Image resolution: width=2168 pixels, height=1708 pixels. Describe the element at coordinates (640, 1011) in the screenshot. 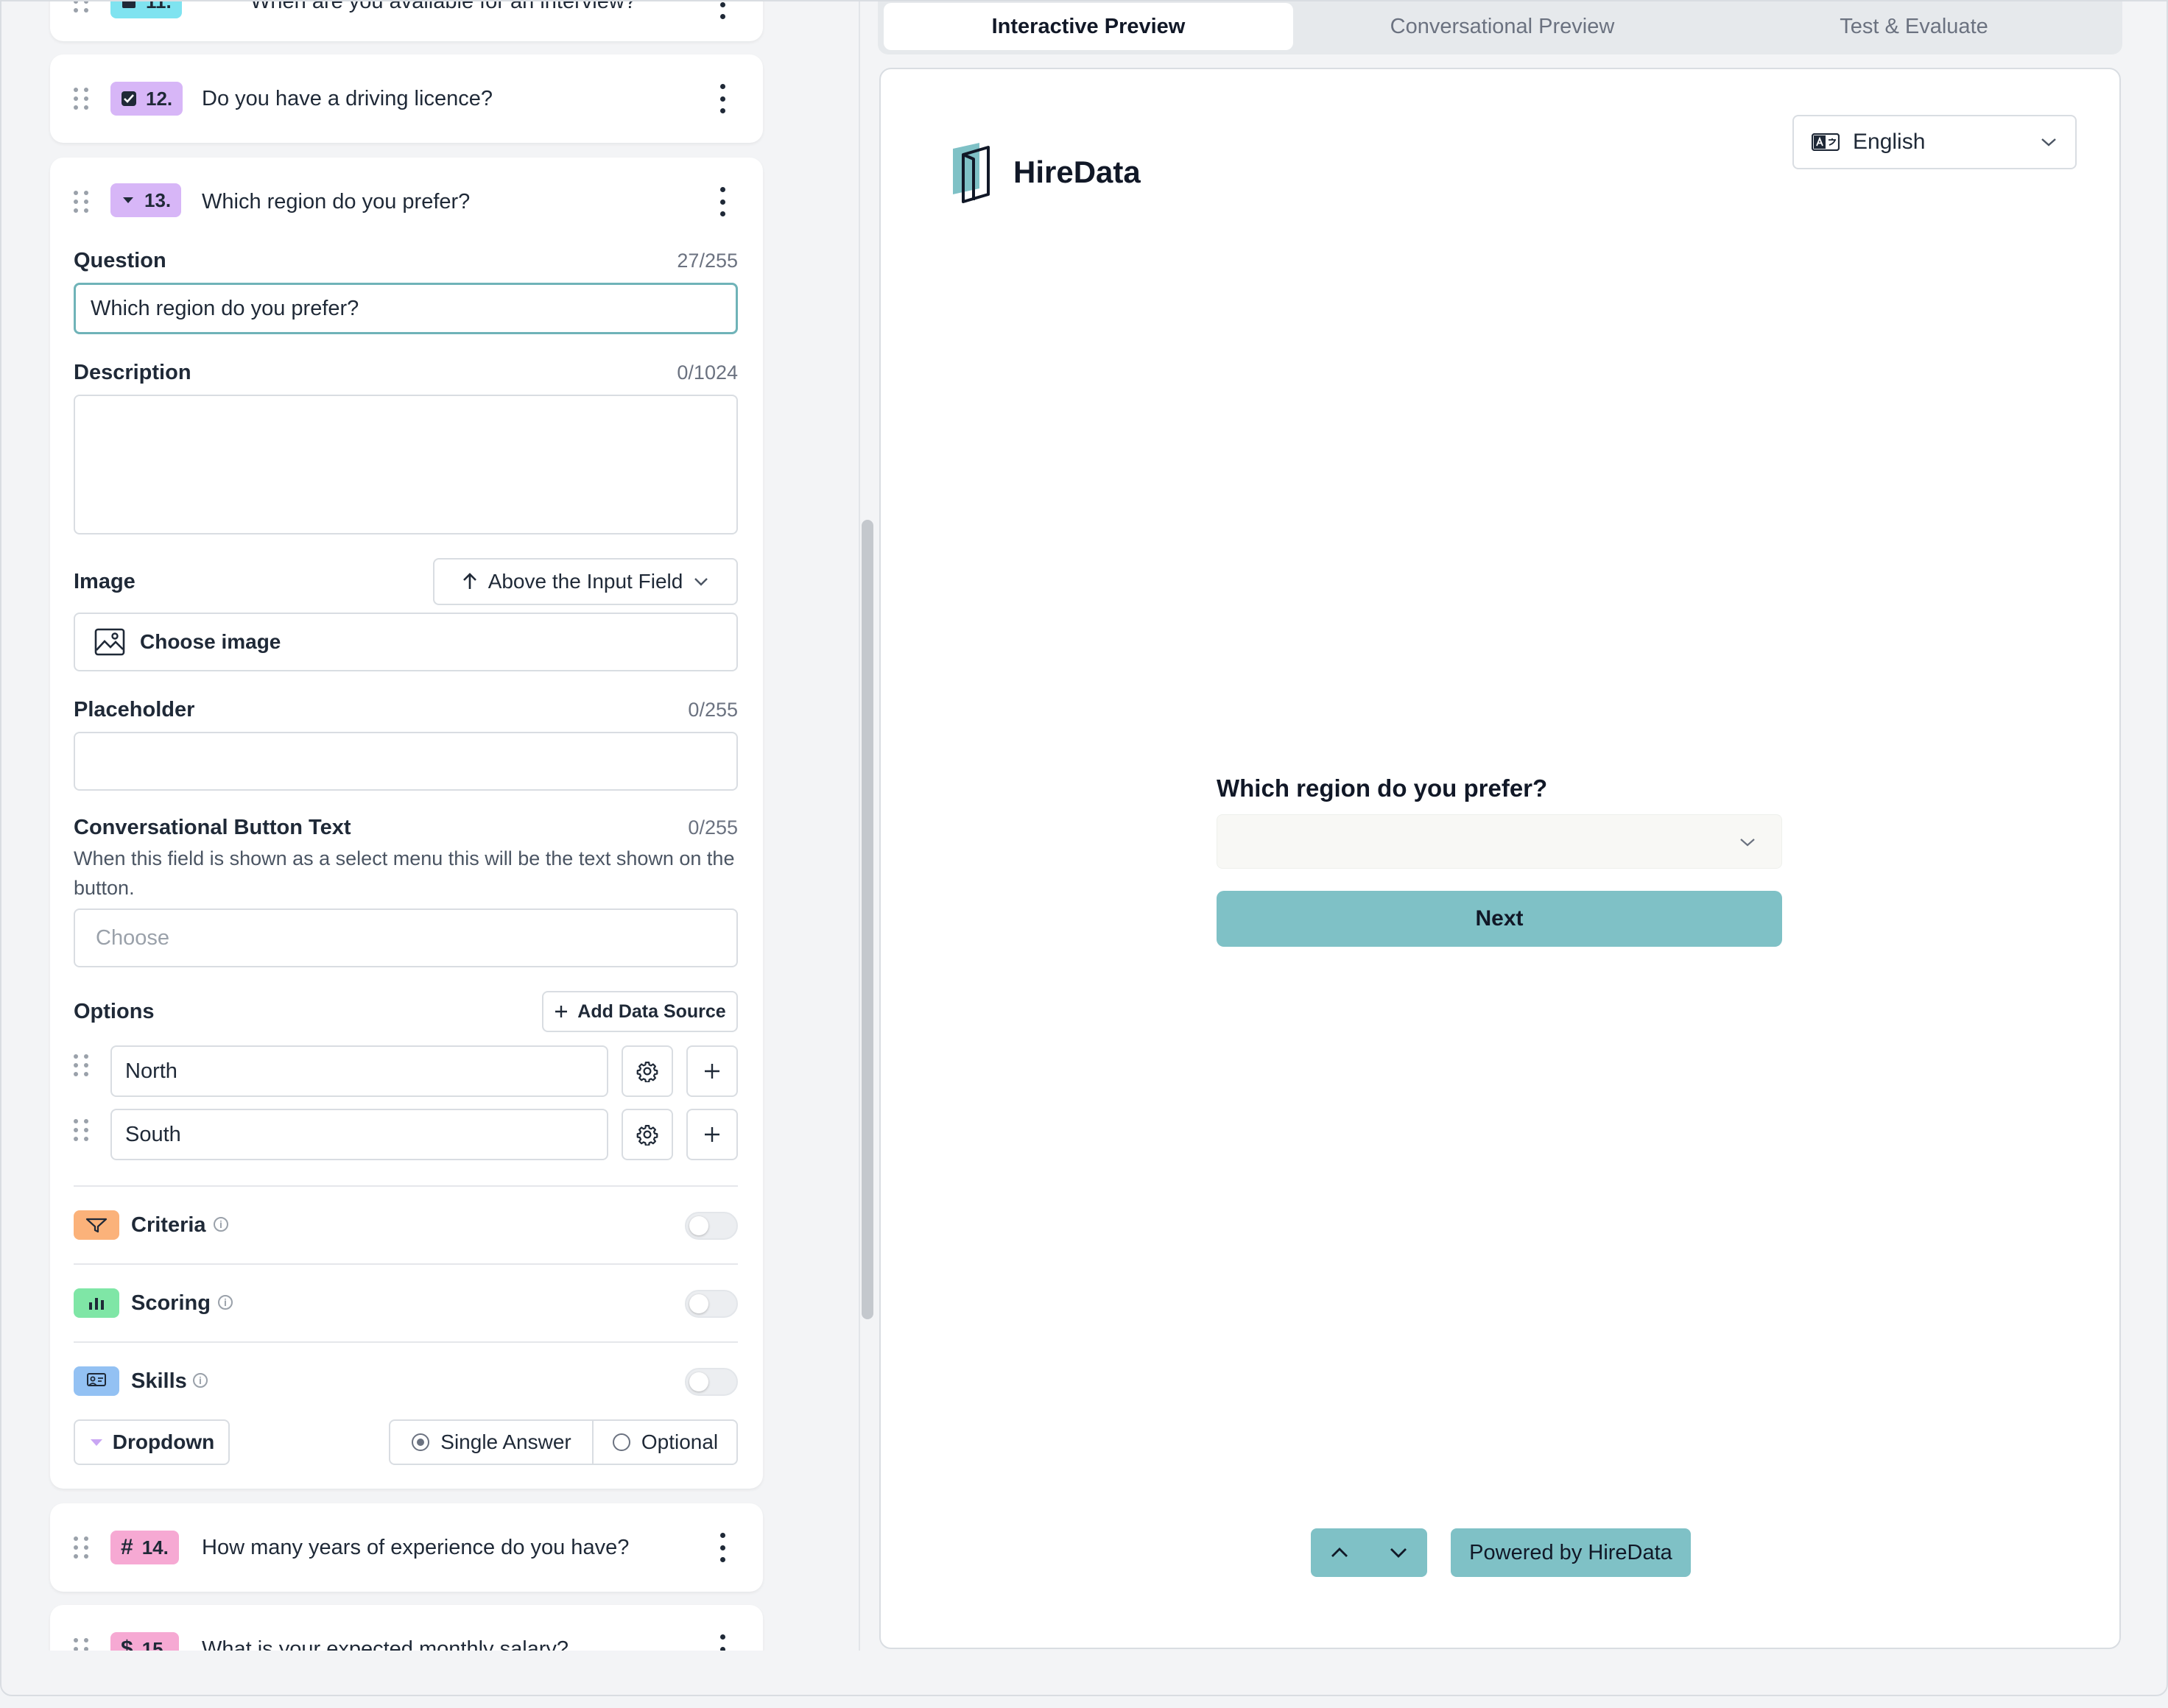

I see `add-data-source-button: Add Data Source` at that location.